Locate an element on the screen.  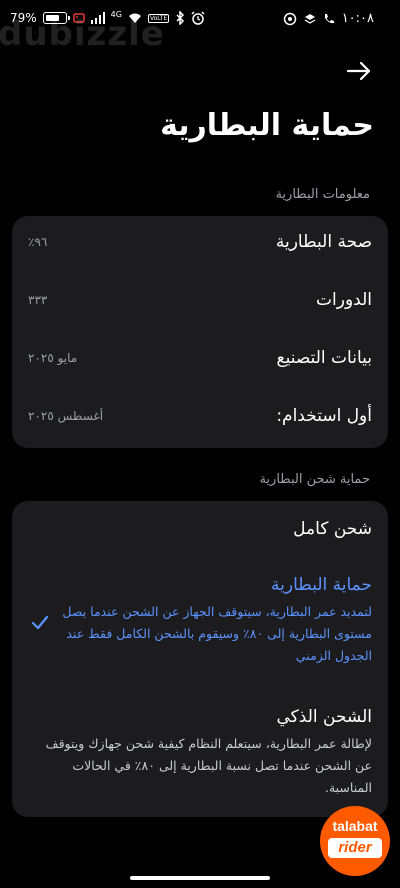
info-label: الدورات is located at coordinates (344, 300).